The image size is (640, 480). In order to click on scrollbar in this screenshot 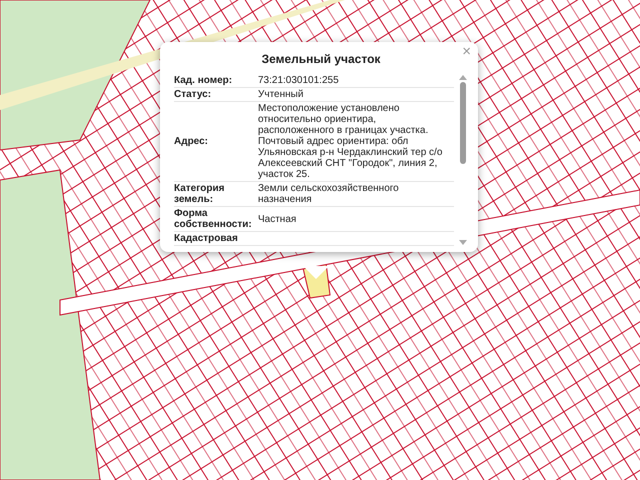, I will do `click(463, 160)`.